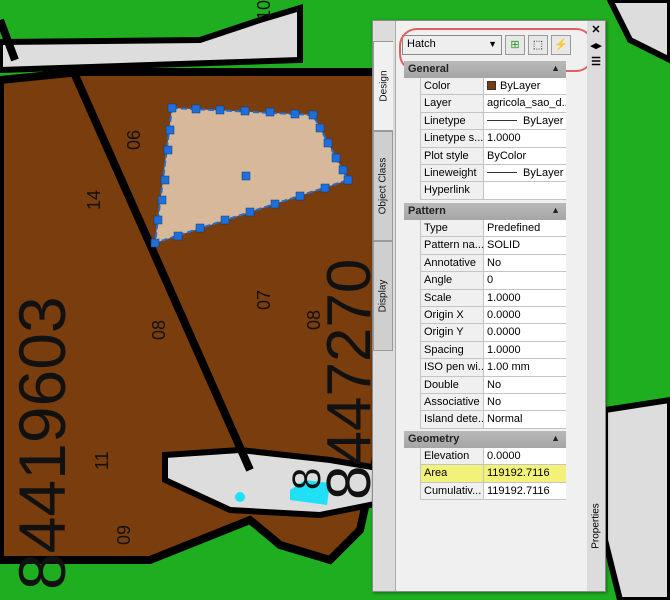 This screenshot has height=600, width=670. Describe the element at coordinates (383, 86) in the screenshot. I see `tab-design: Design` at that location.